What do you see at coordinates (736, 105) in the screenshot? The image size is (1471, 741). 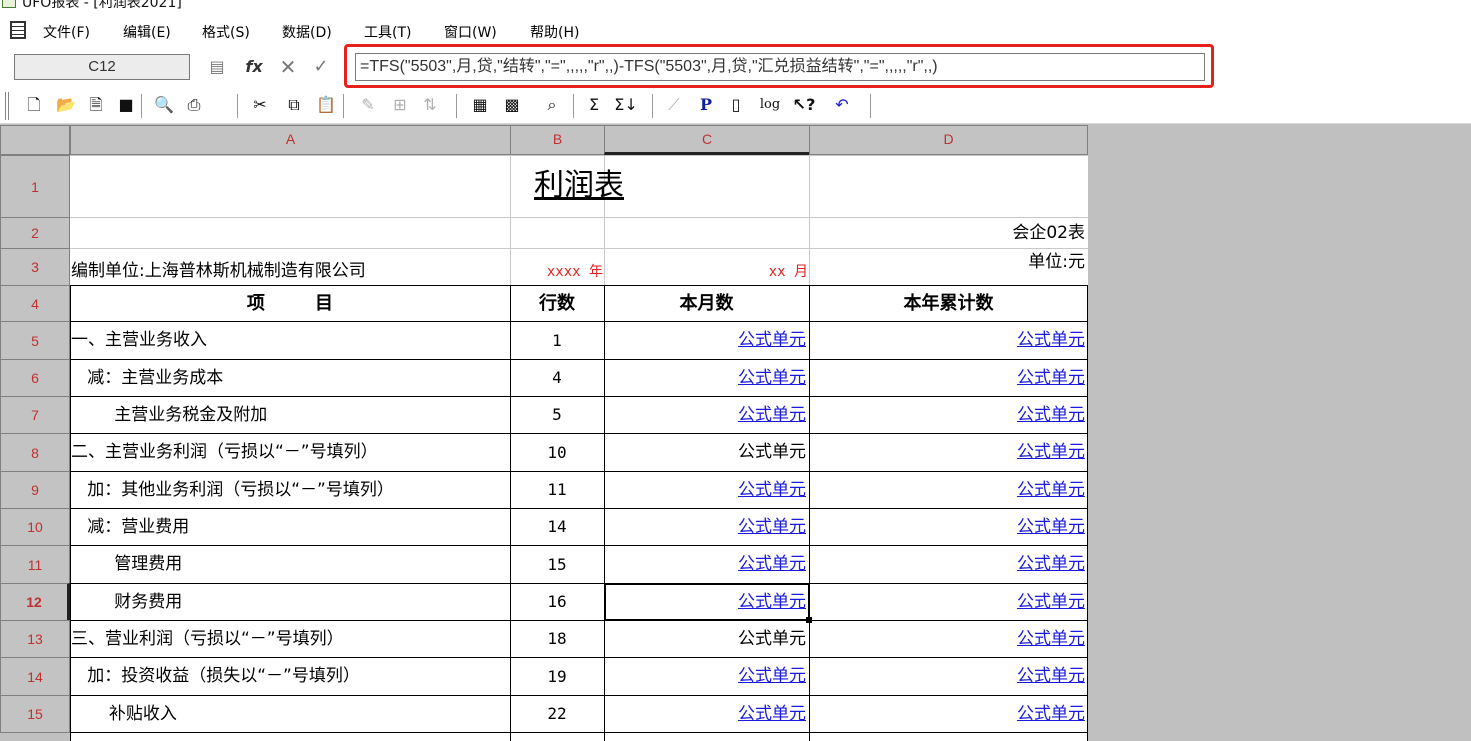 I see `calc-icon: ▯` at bounding box center [736, 105].